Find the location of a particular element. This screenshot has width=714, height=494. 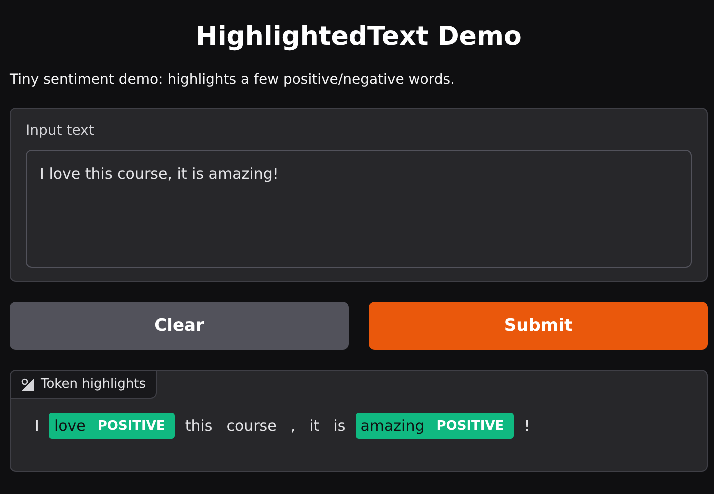

output-label: Token highlights is located at coordinates (93, 384).